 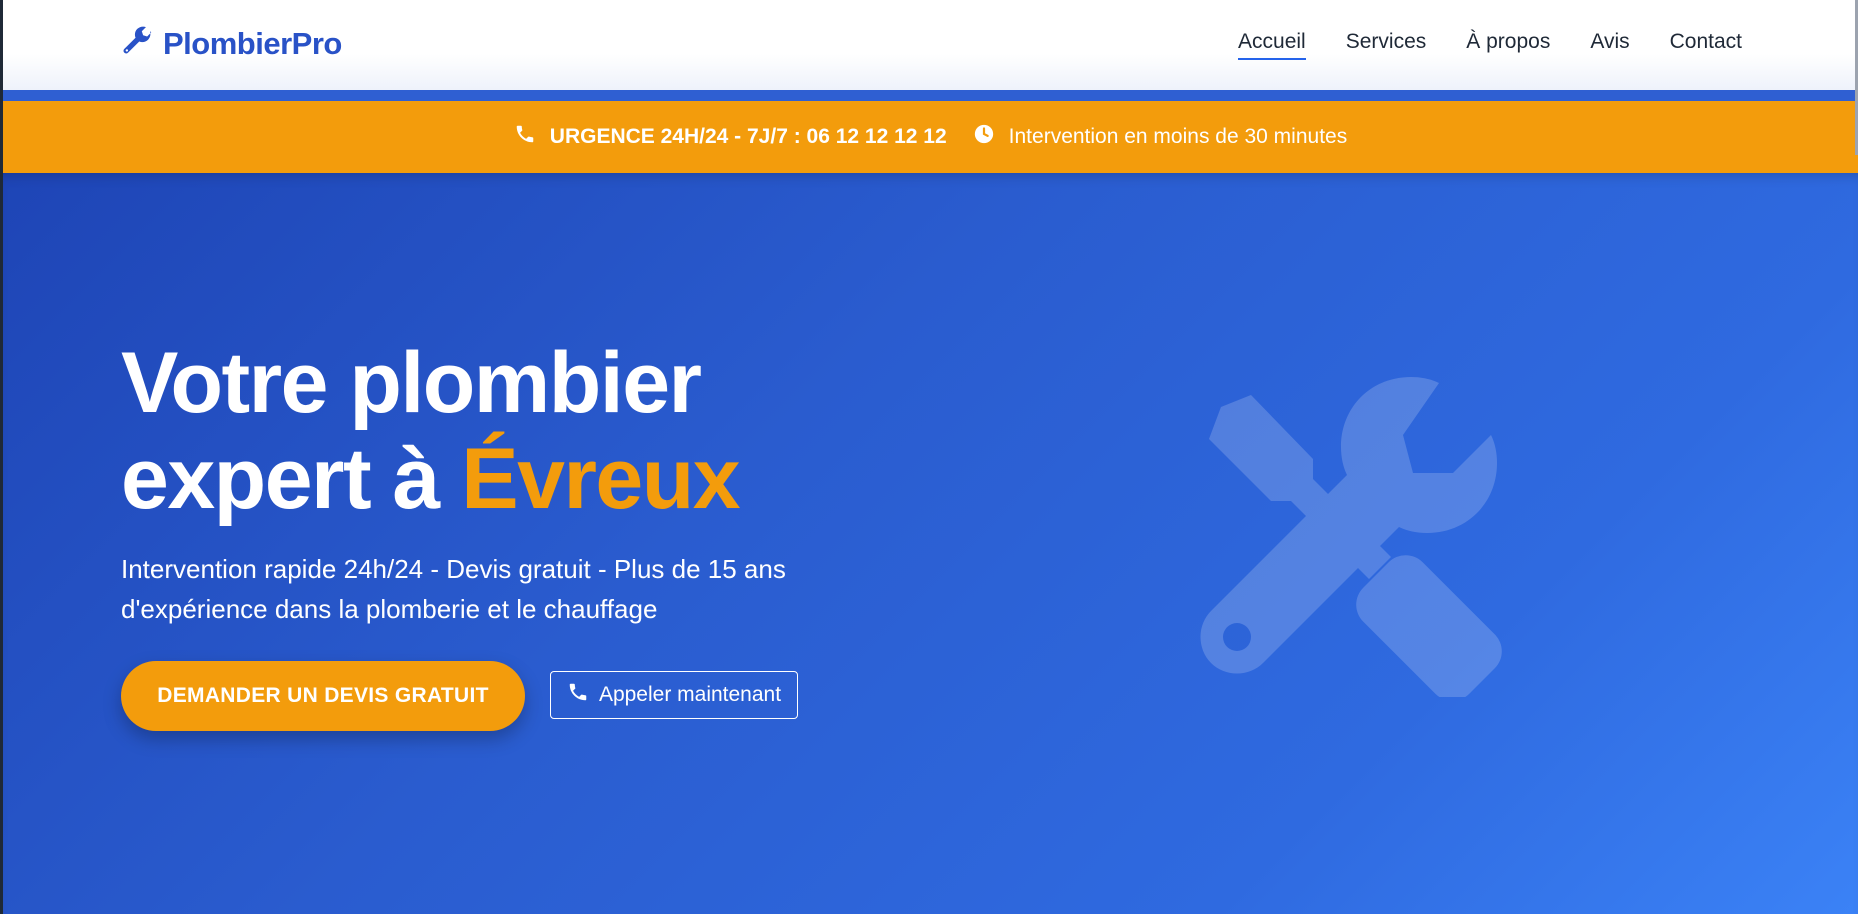 I want to click on main-nav: Accueil Services À propos Avis Contact, so click(x=1490, y=45).